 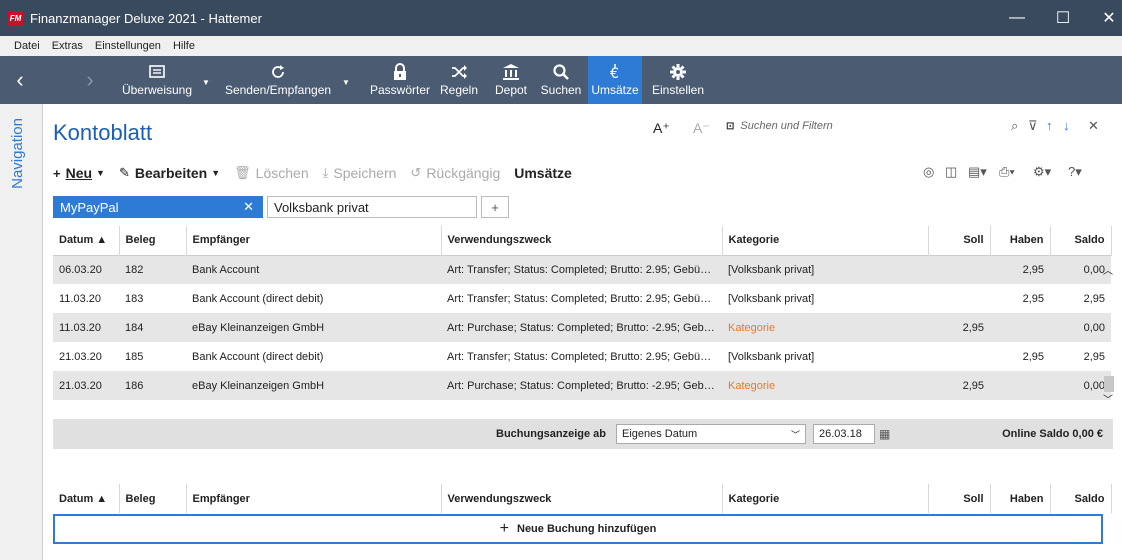 I want to click on search-filter-input: ⊡ Suchen und Filtern, so click(x=779, y=126).